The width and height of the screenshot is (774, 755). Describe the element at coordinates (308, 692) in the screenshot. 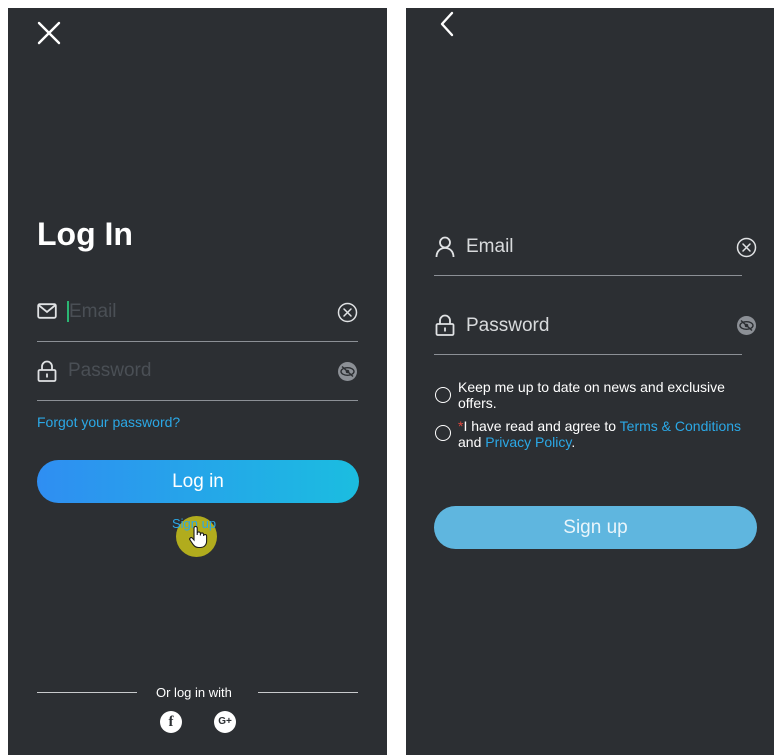

I see `divider-right` at that location.